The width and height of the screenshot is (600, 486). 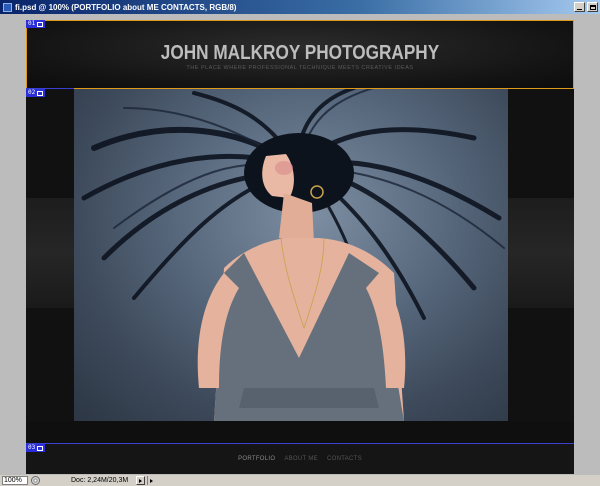 What do you see at coordinates (15, 480) in the screenshot?
I see `zoom-input: 100%` at bounding box center [15, 480].